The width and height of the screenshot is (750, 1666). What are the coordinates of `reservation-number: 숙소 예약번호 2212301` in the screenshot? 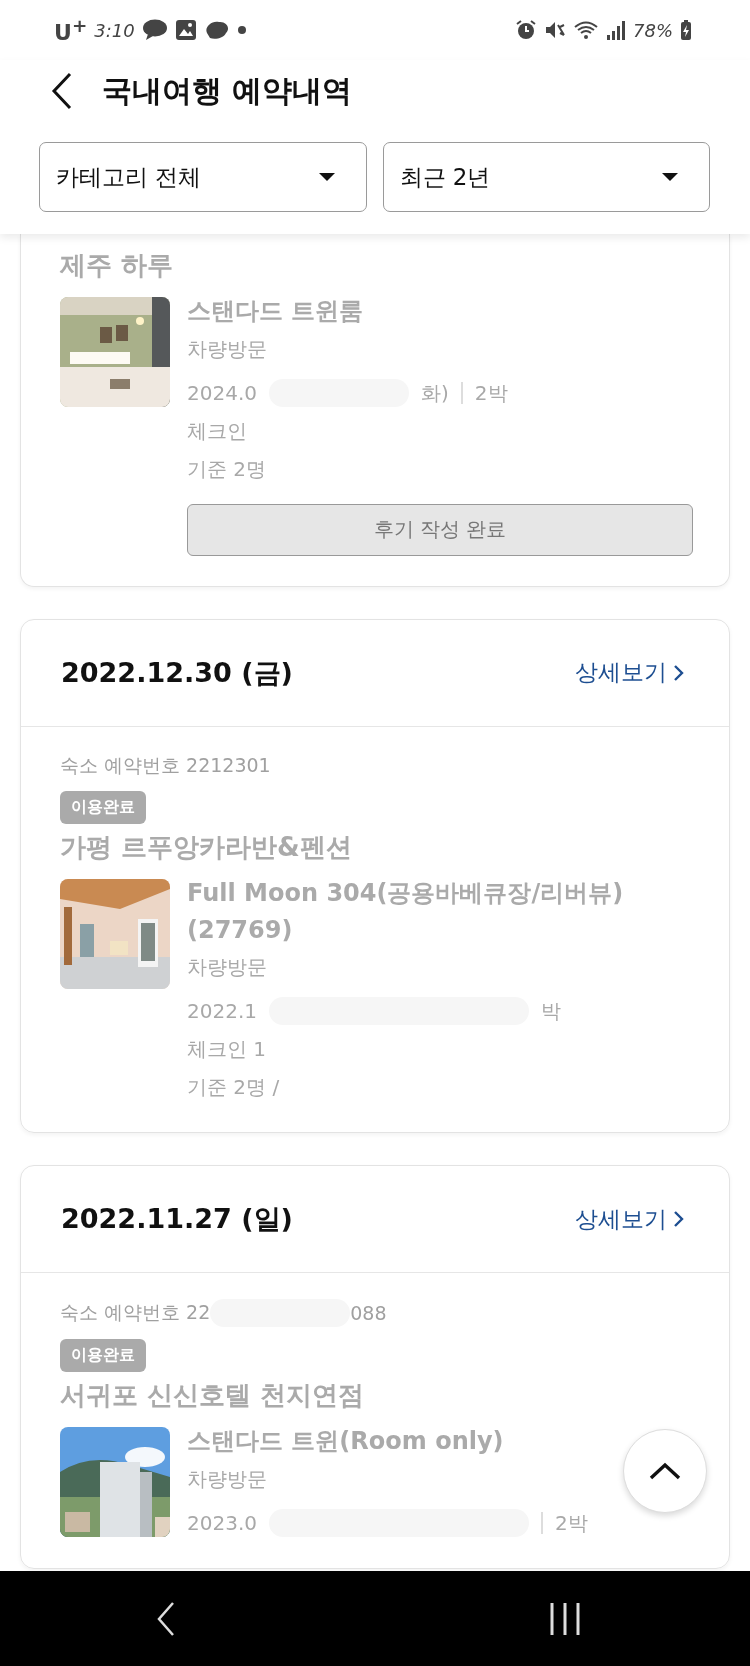 It's located at (165, 765).